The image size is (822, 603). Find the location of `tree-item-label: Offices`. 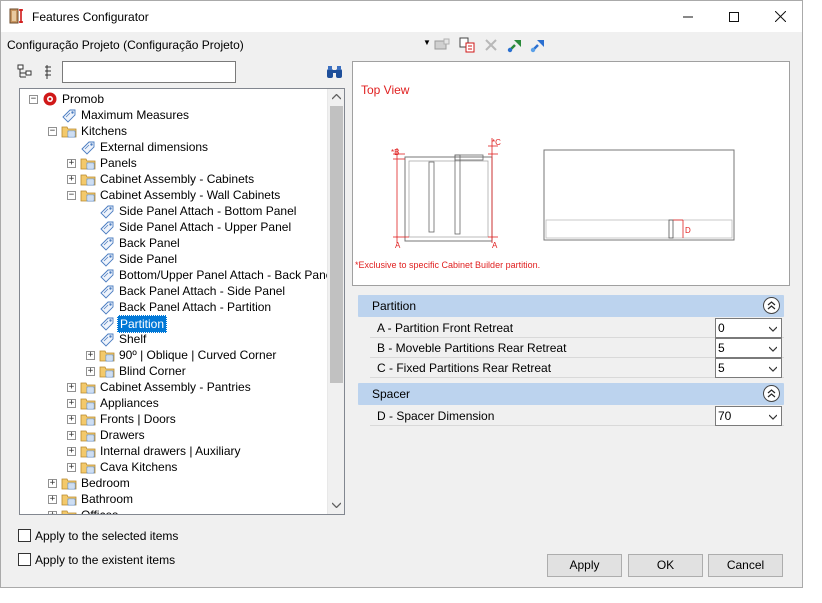

tree-item-label: Offices is located at coordinates (100, 511).